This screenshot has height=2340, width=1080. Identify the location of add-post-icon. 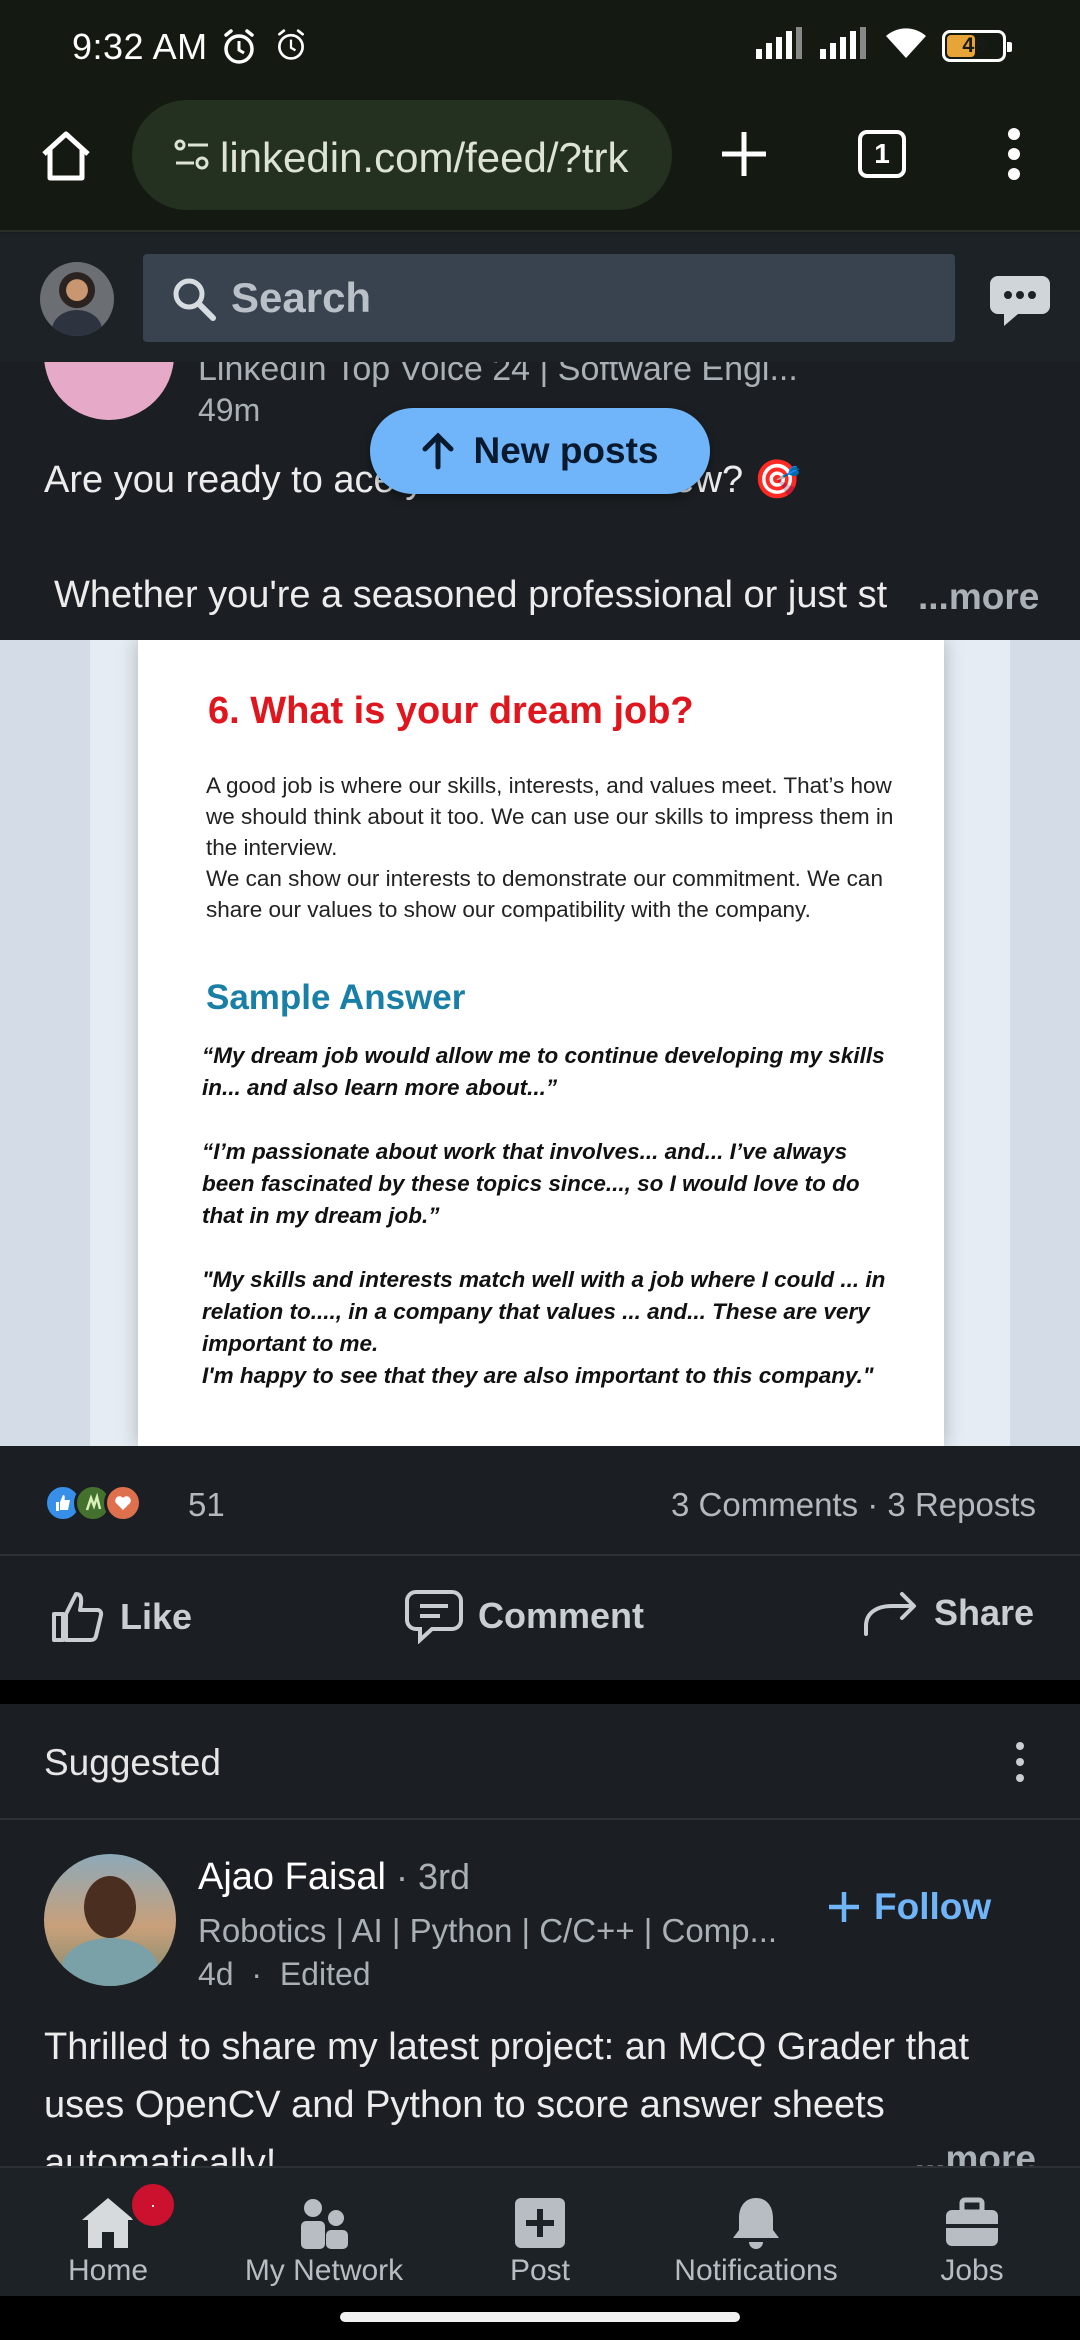
(540, 2223).